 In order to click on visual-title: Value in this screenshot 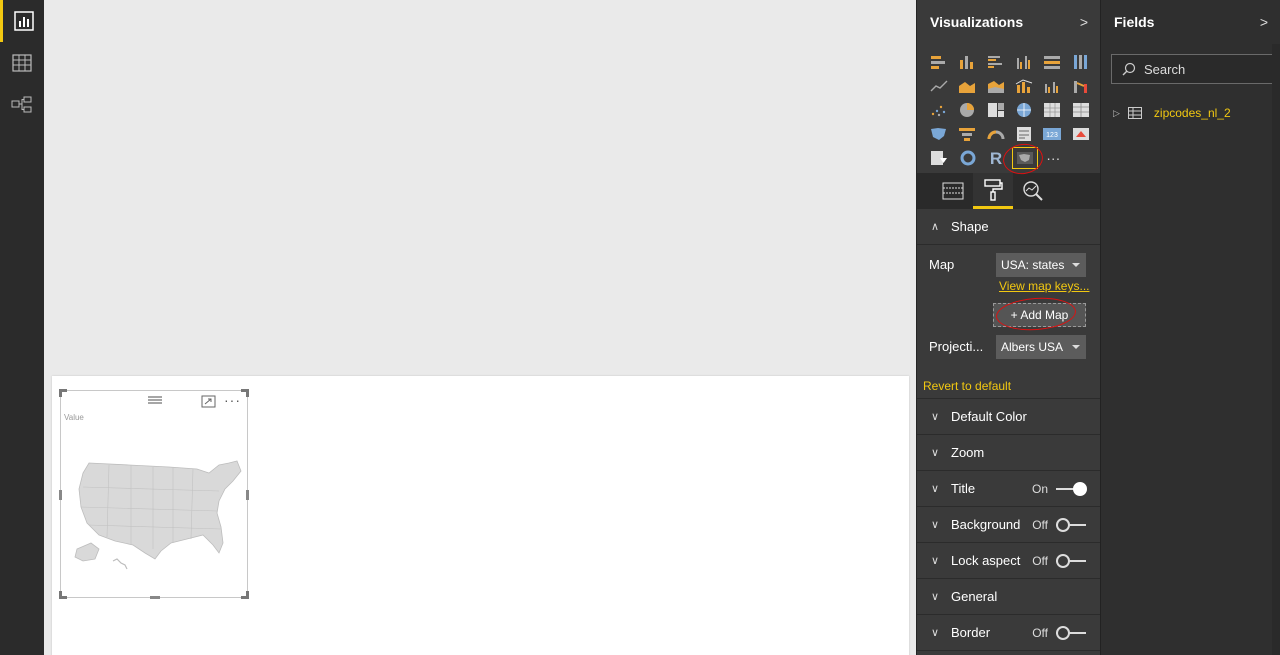, I will do `click(74, 417)`.